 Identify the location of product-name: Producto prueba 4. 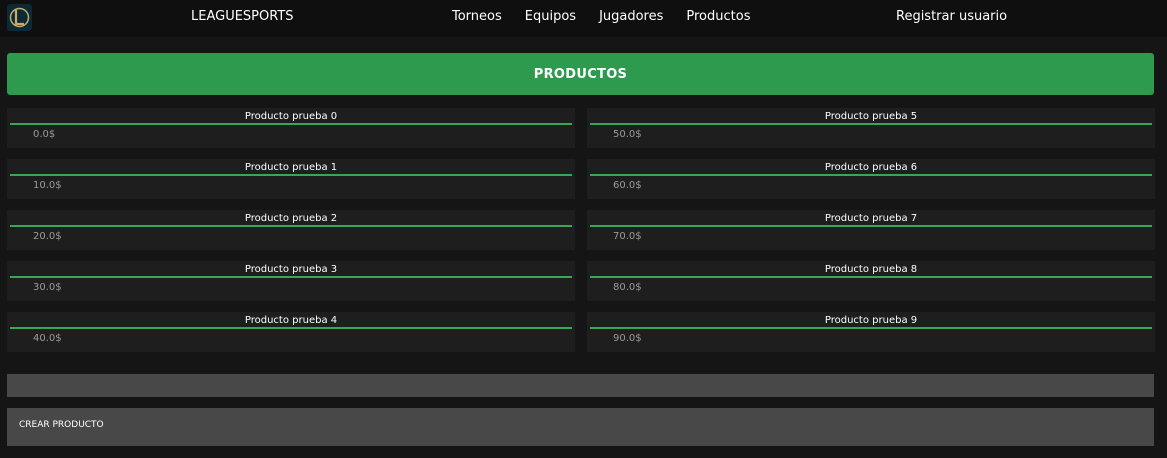
(291, 320).